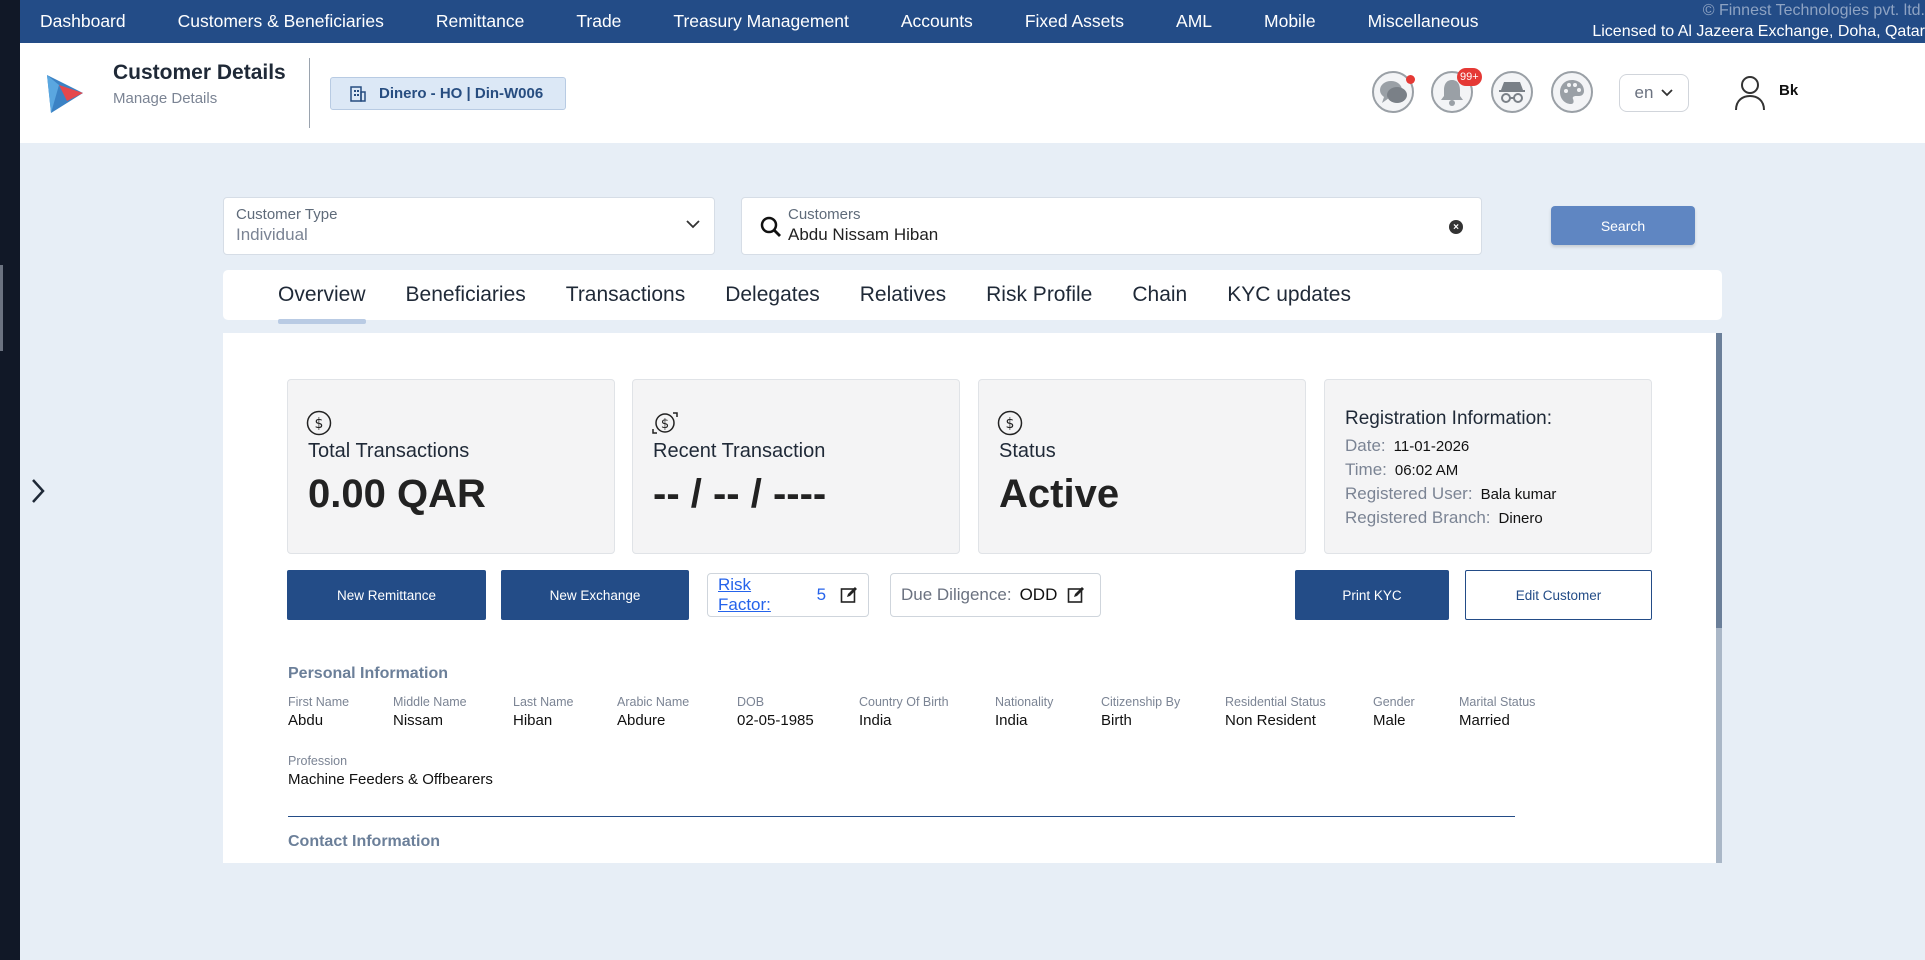 The image size is (1925, 960). I want to click on clear-search-icon: ×, so click(1456, 227).